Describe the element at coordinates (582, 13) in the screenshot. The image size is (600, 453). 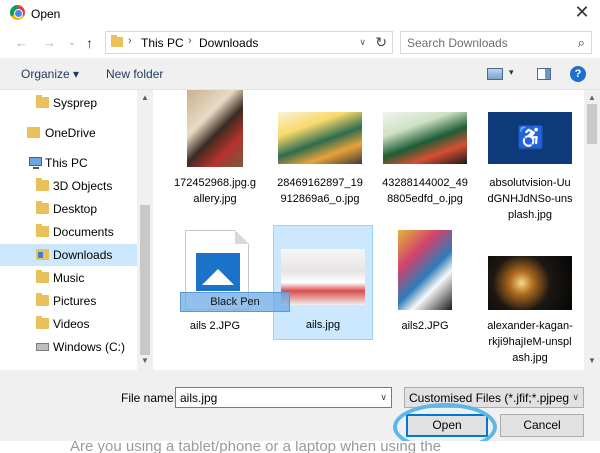
I see `close-button: ✕` at that location.